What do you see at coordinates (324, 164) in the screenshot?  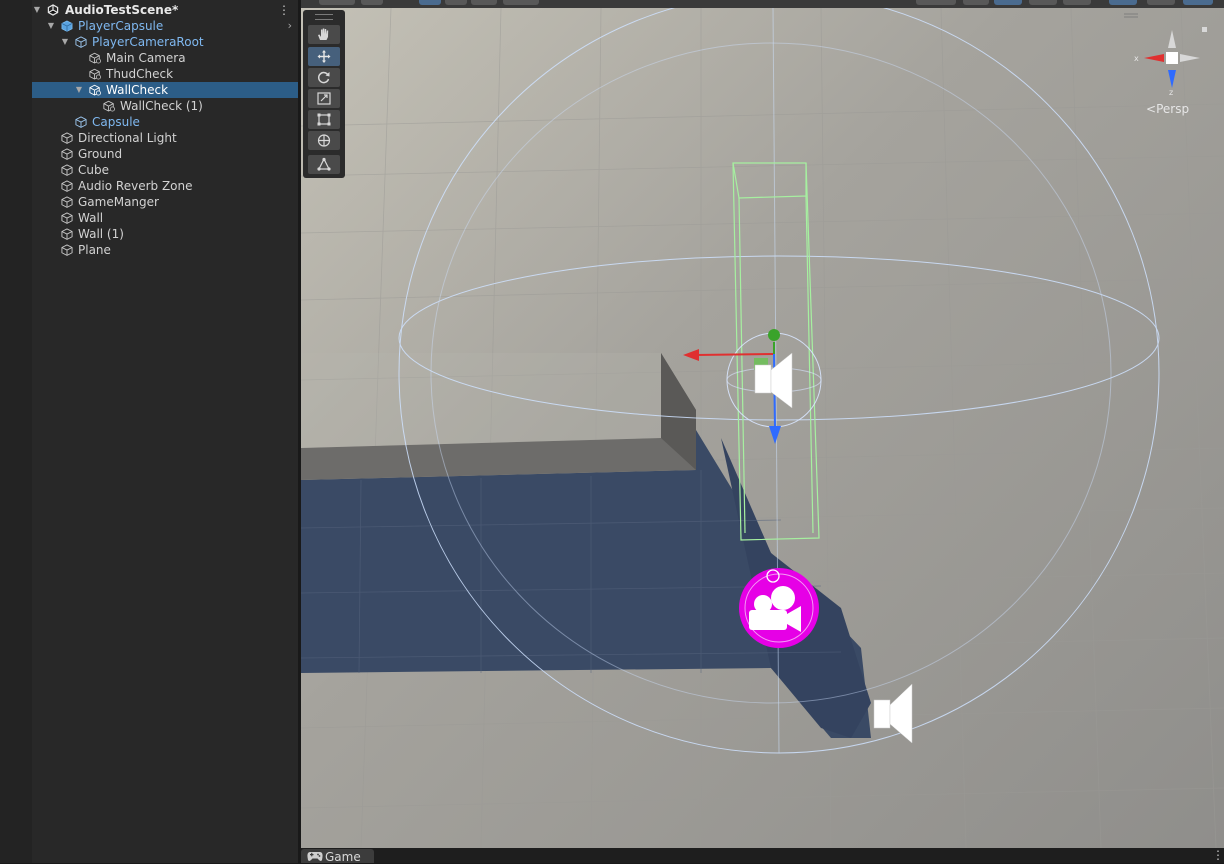 I see `custom-tool-button` at bounding box center [324, 164].